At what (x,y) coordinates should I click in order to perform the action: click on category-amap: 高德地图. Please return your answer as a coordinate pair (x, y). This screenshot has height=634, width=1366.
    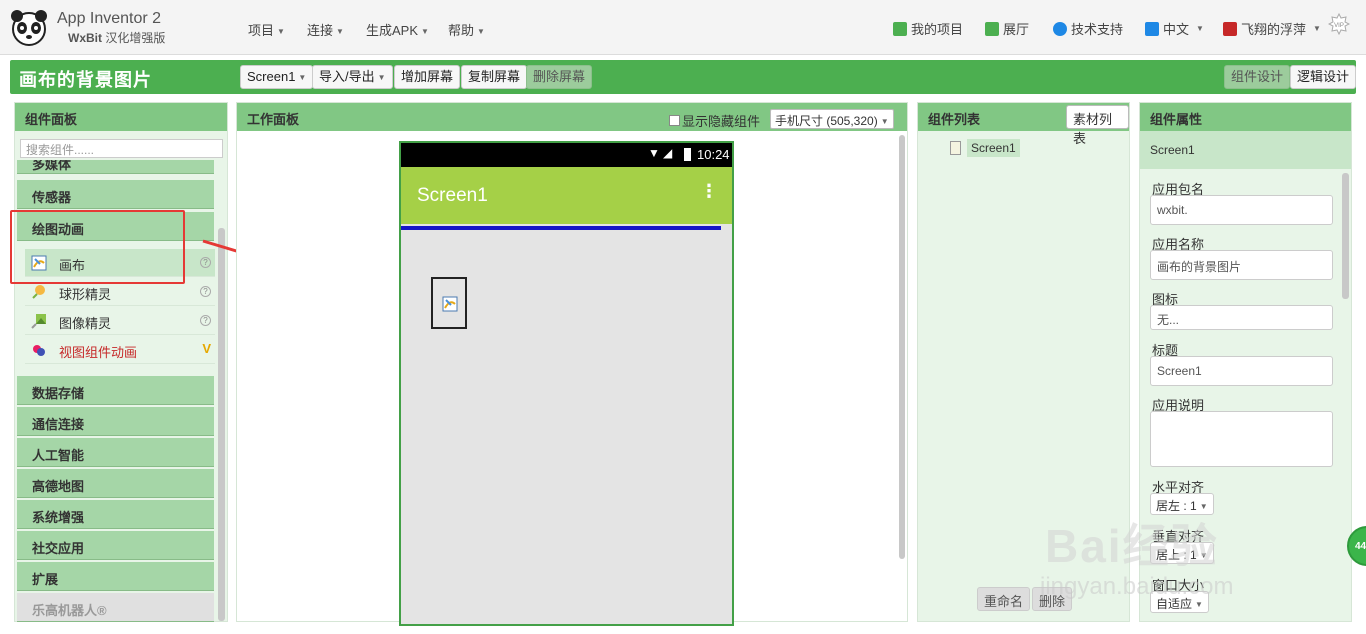
    Looking at the image, I should click on (115, 483).